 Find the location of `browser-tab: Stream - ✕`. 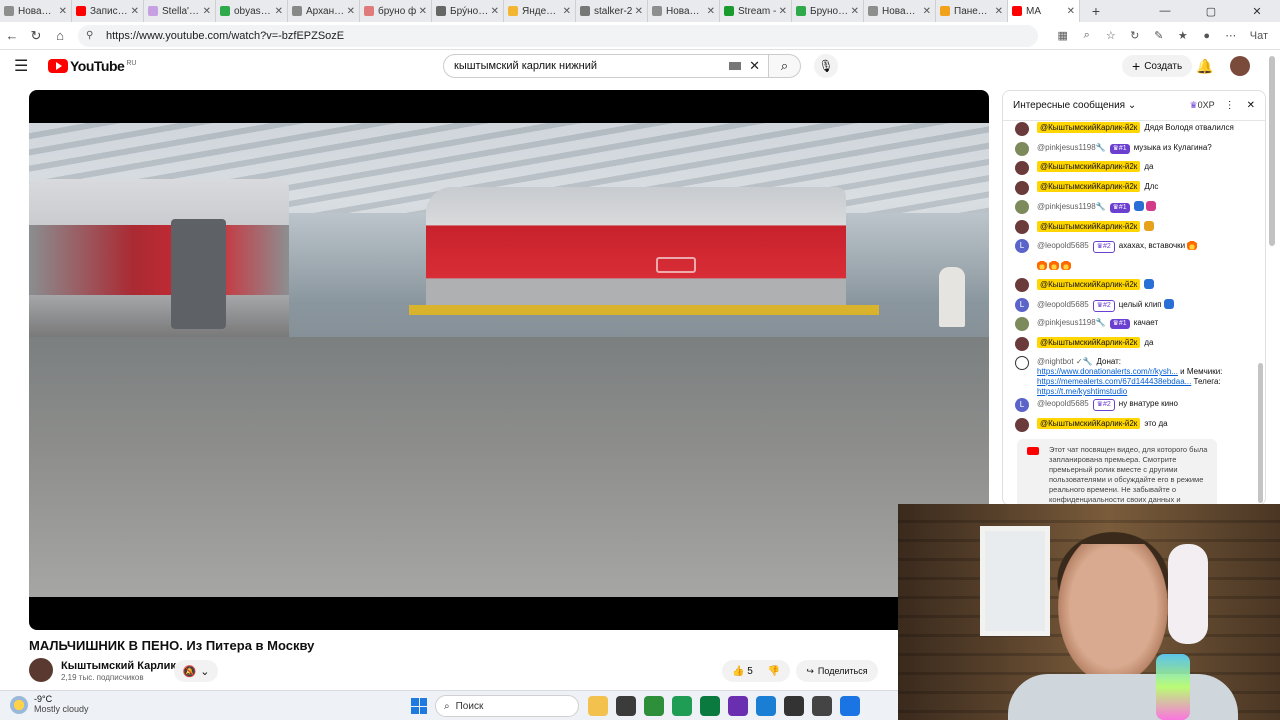

browser-tab: Stream - ✕ is located at coordinates (756, 11).